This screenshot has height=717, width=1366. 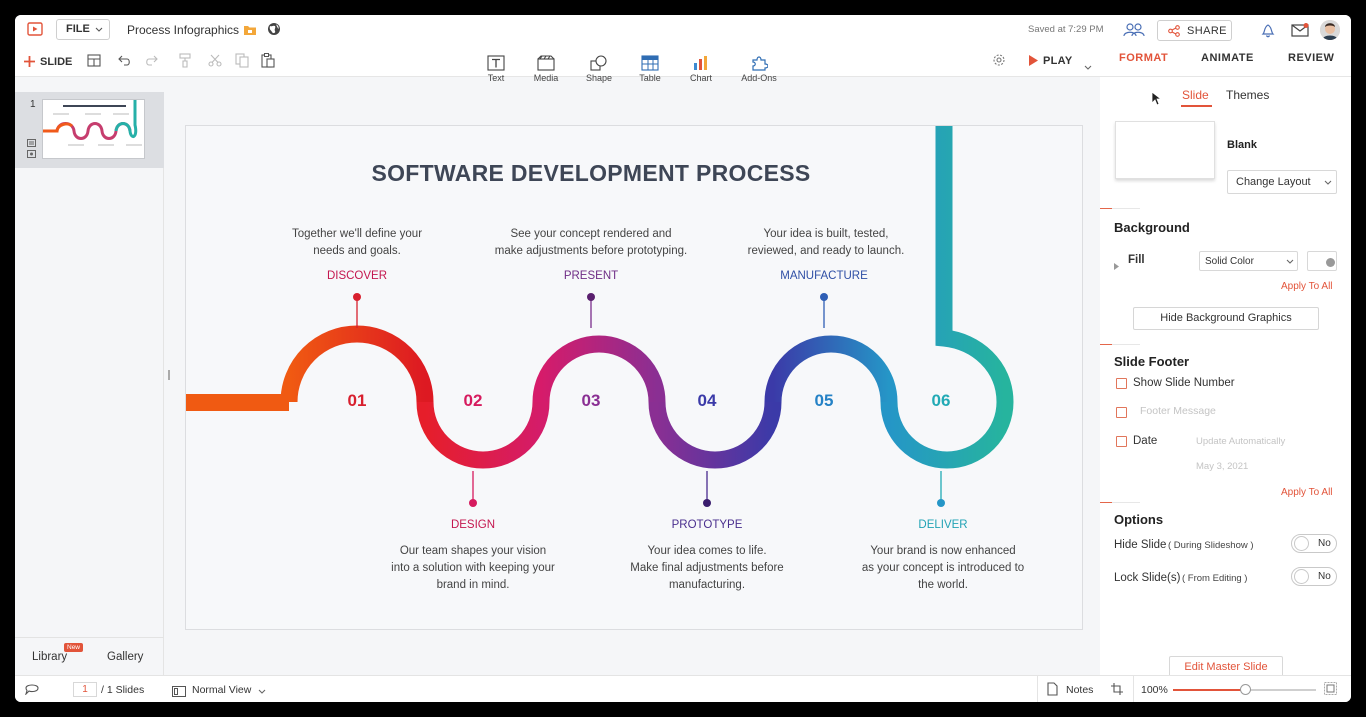 I want to click on subtab-slide: Slide, so click(x=1195, y=95).